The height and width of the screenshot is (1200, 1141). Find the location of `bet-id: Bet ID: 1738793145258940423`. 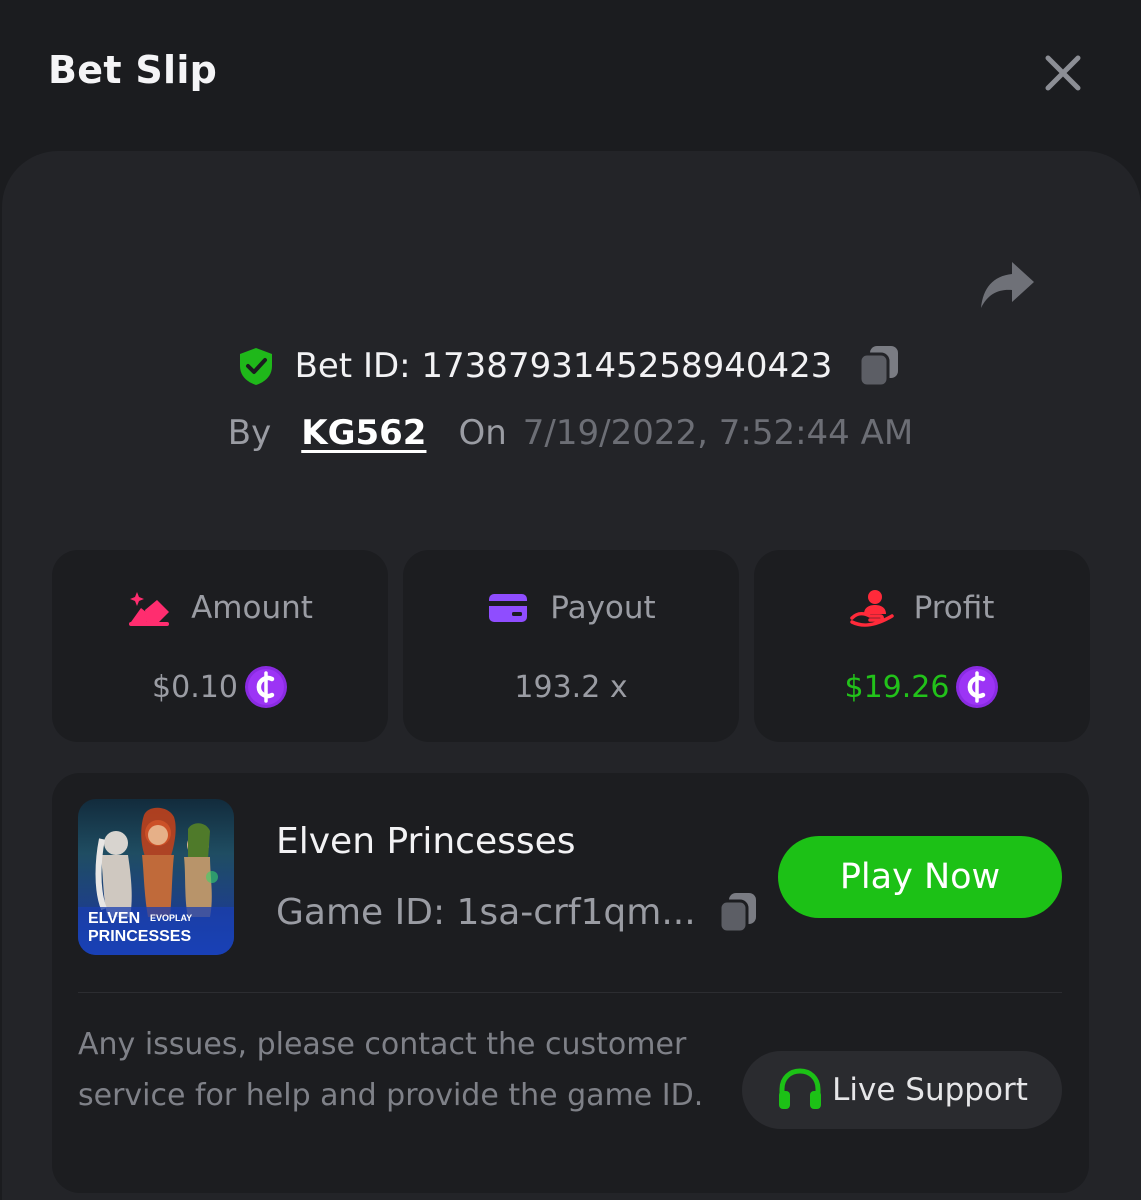

bet-id: Bet ID: 1738793145258940423 is located at coordinates (563, 366).